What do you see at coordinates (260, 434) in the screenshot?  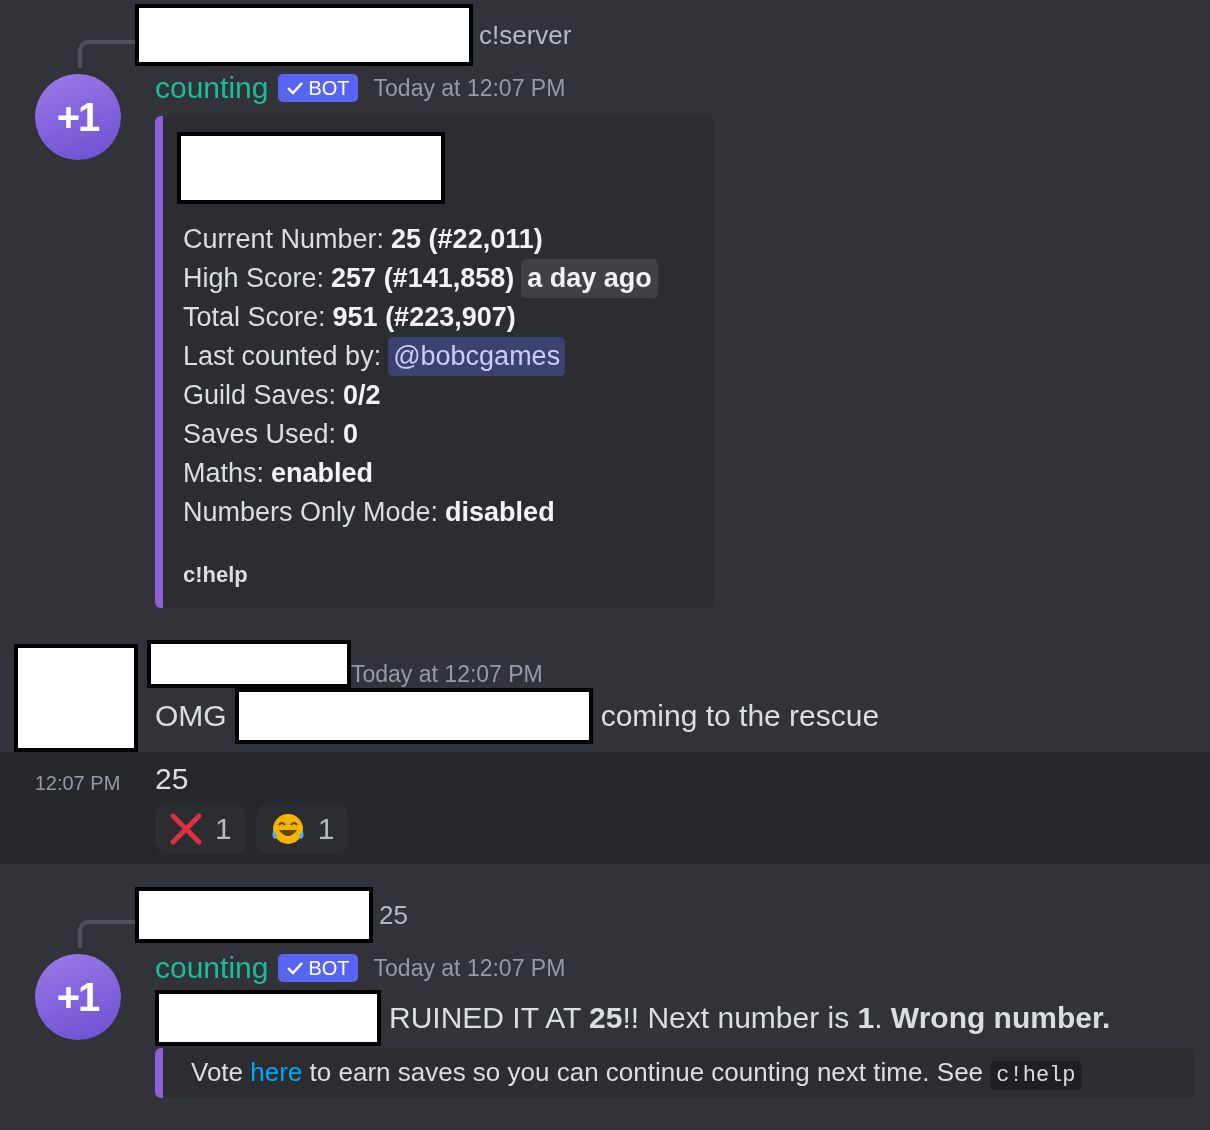 I see `field-label: Saves Used:` at bounding box center [260, 434].